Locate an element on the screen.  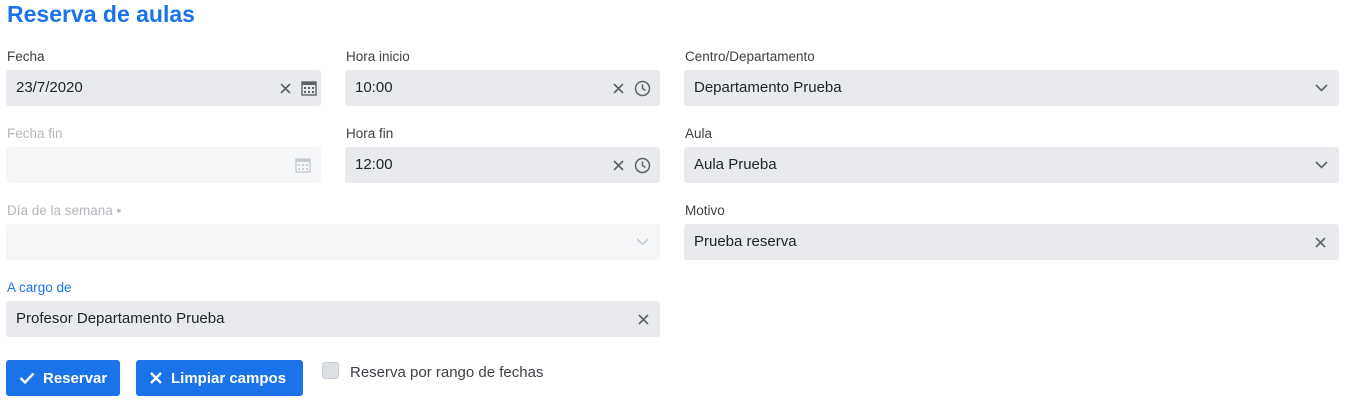
rango-fechas-checkbox is located at coordinates (330, 370).